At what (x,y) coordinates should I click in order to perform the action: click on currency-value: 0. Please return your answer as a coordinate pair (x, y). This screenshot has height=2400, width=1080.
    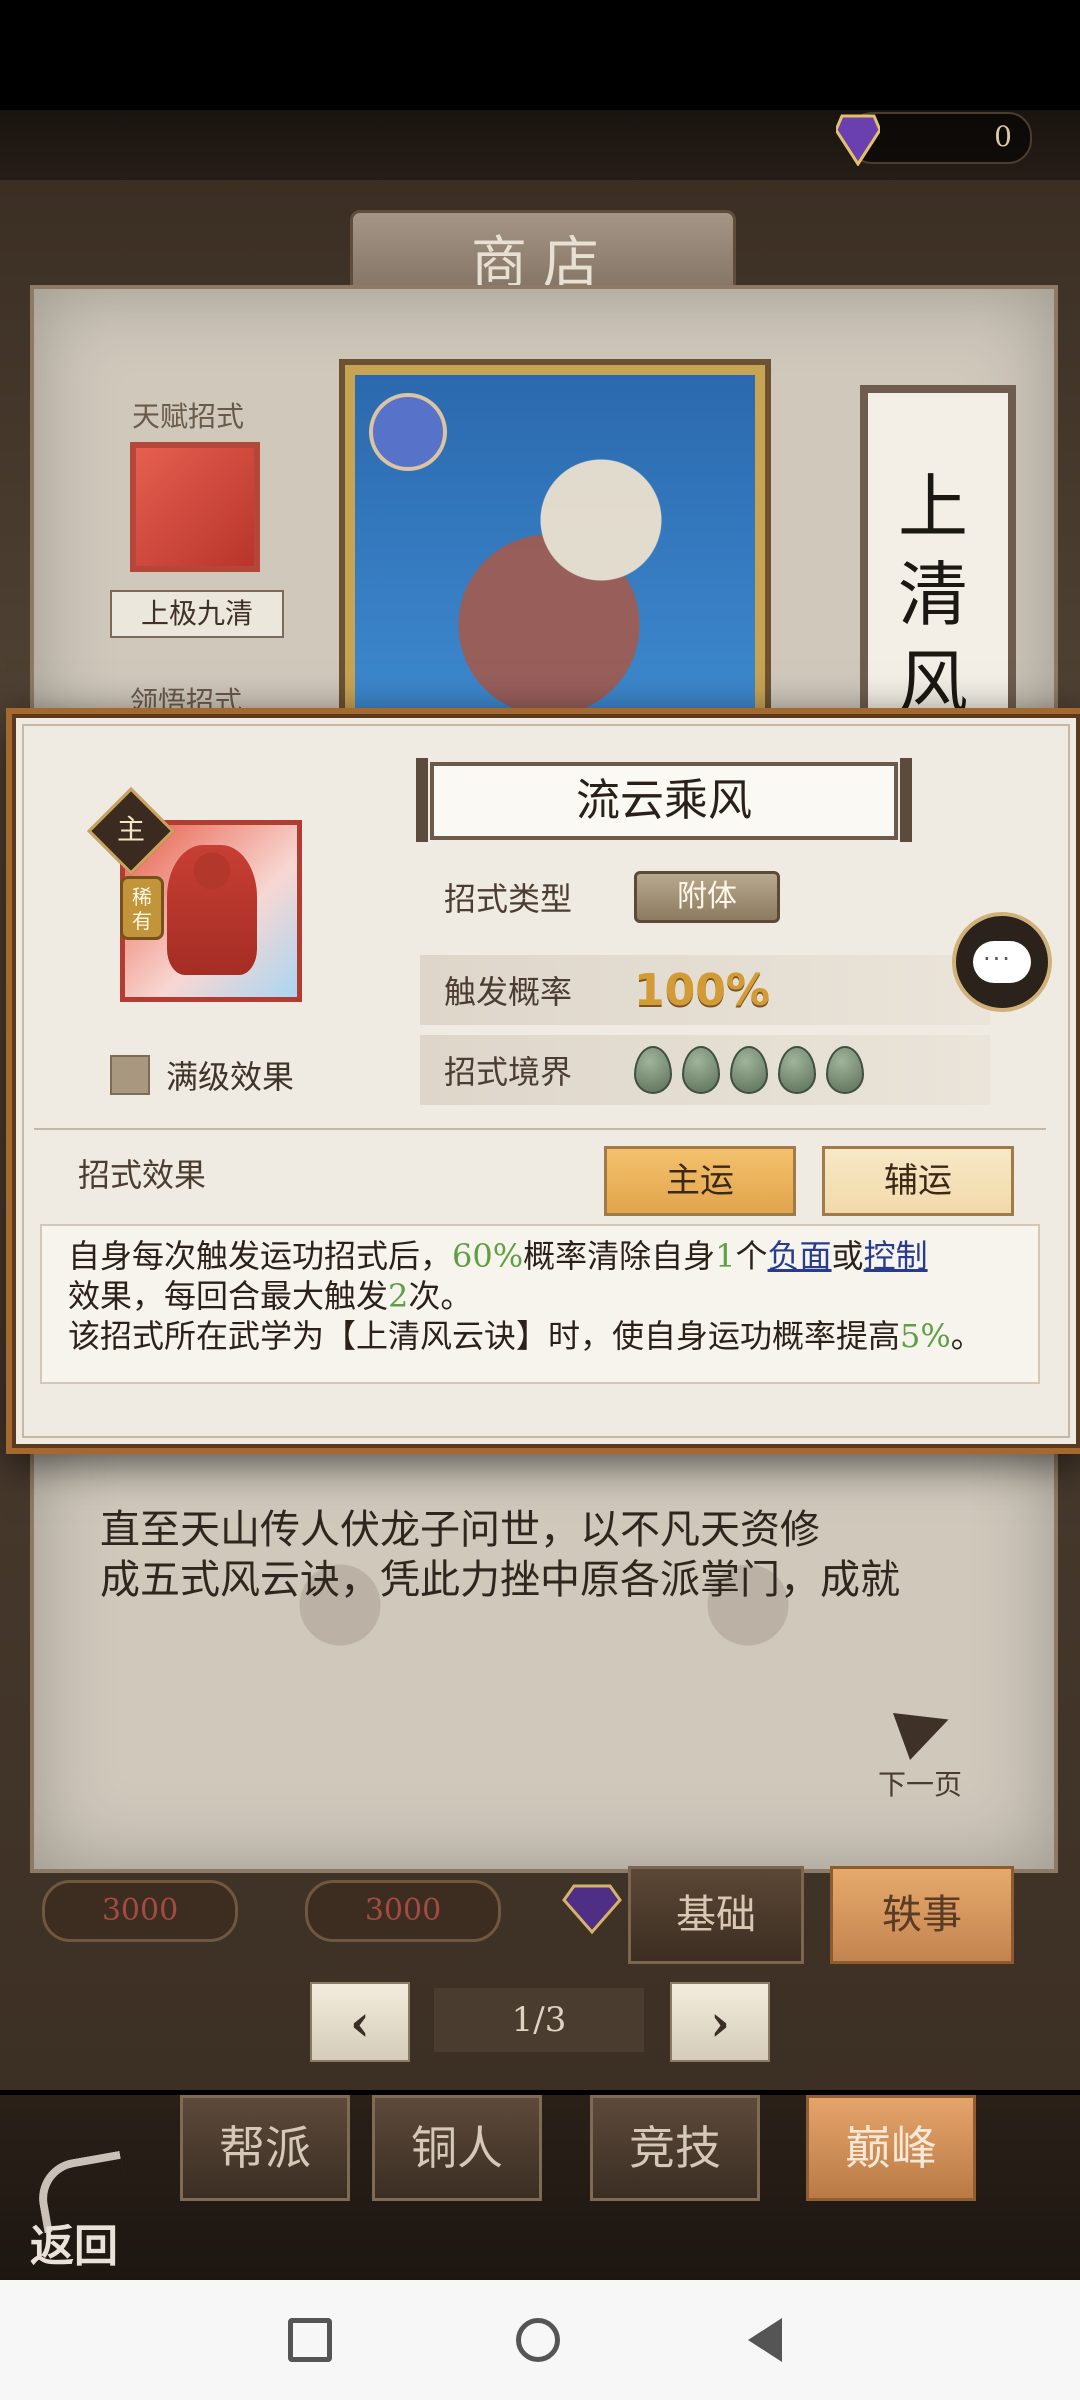
    Looking at the image, I should click on (1003, 136).